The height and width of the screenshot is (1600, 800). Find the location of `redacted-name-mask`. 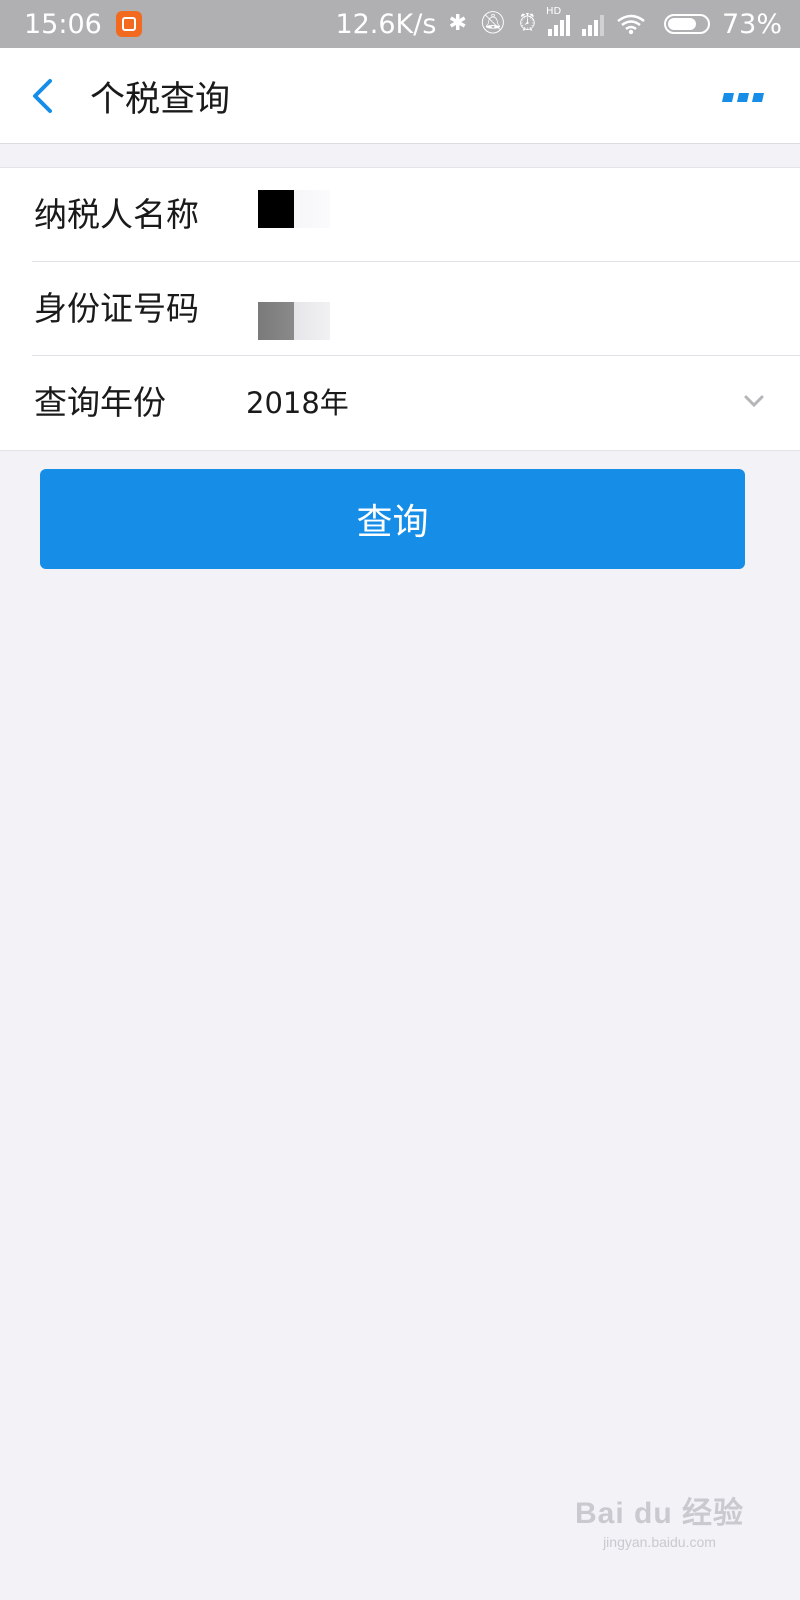

redacted-name-mask is located at coordinates (294, 209).